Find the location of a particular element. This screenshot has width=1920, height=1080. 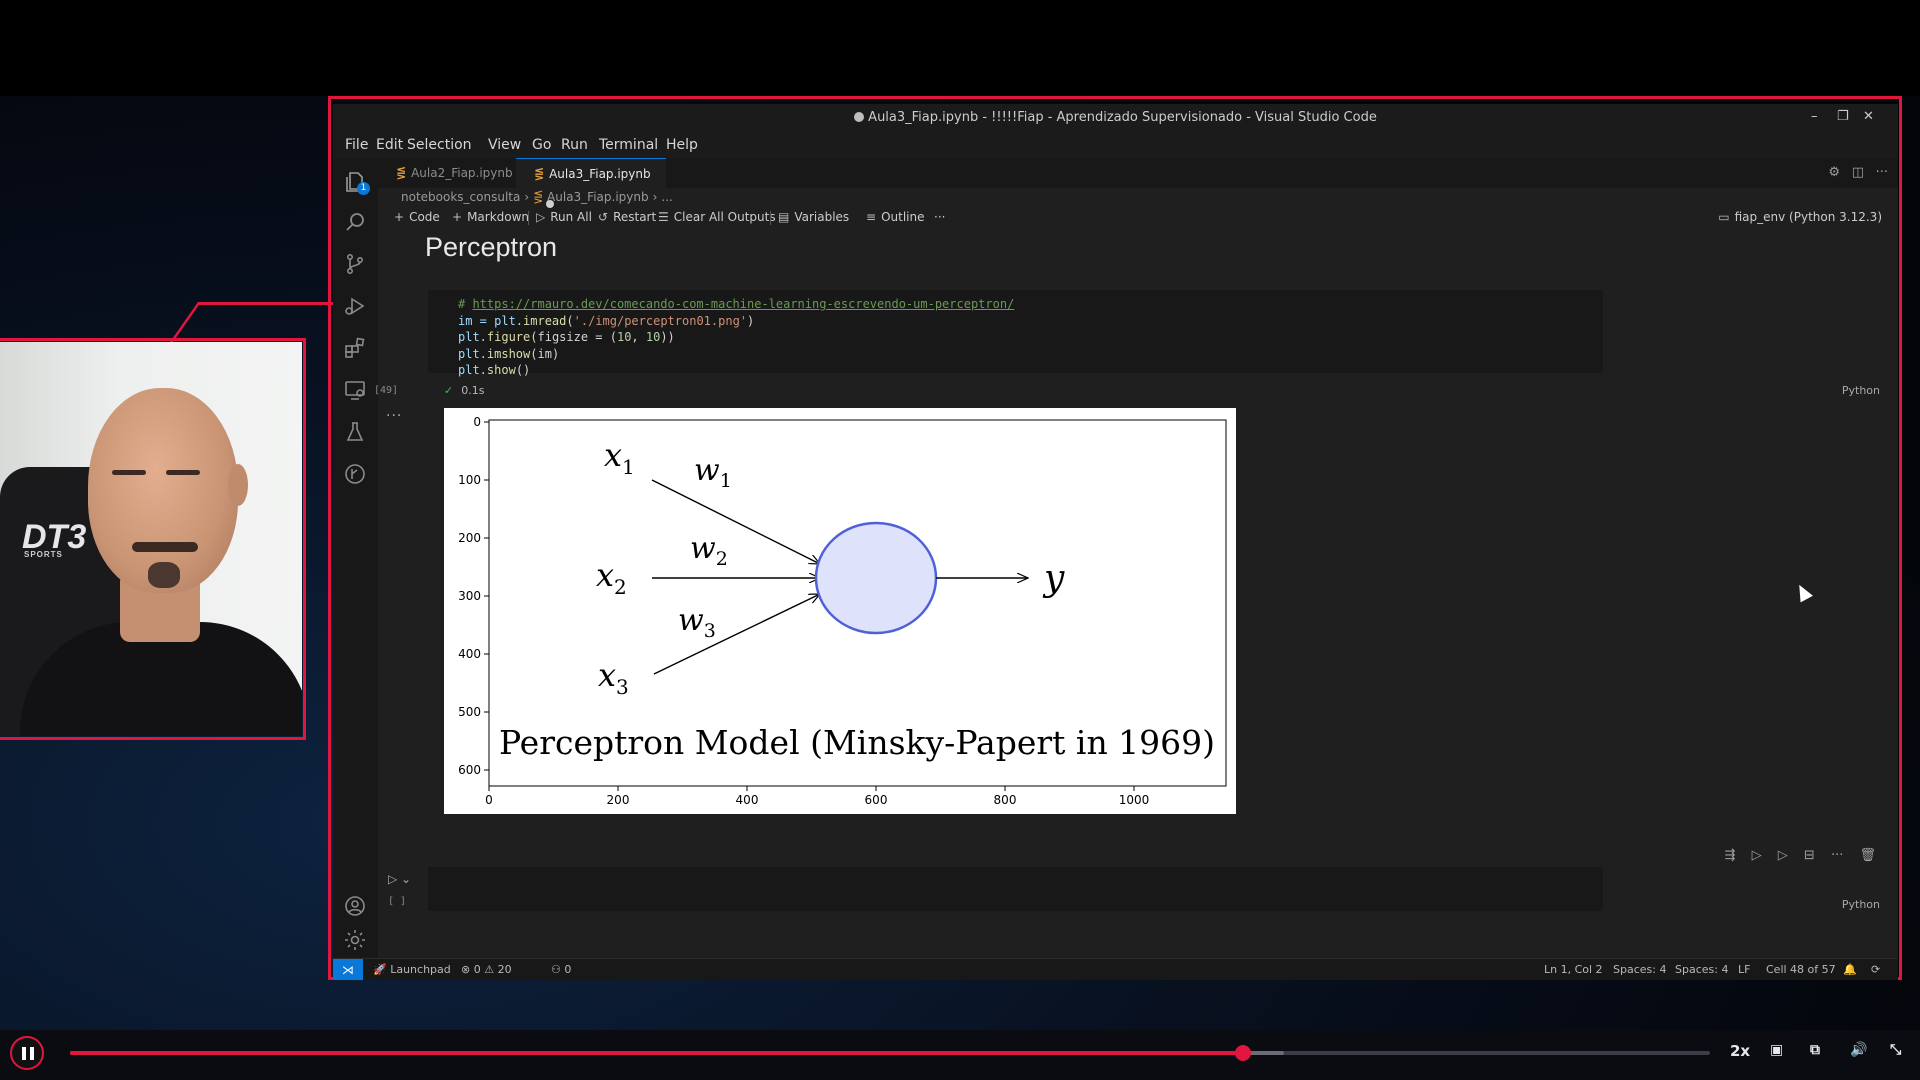

code-token: )) is located at coordinates (667, 337).